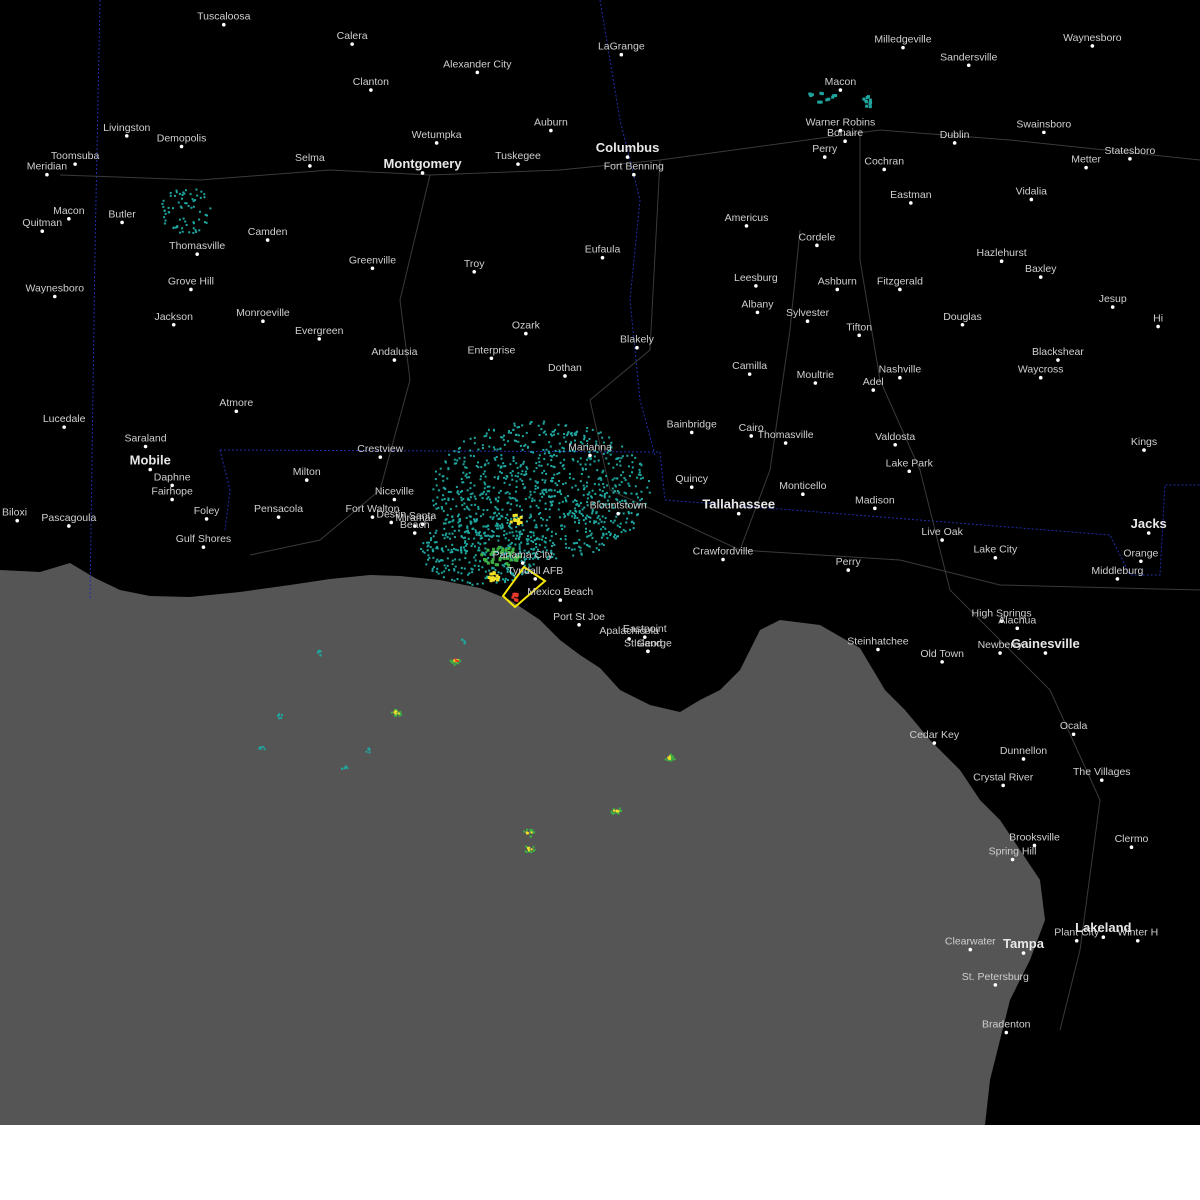 This screenshot has height=1200, width=1200. I want to click on city-label: Enterprise, so click(491, 350).